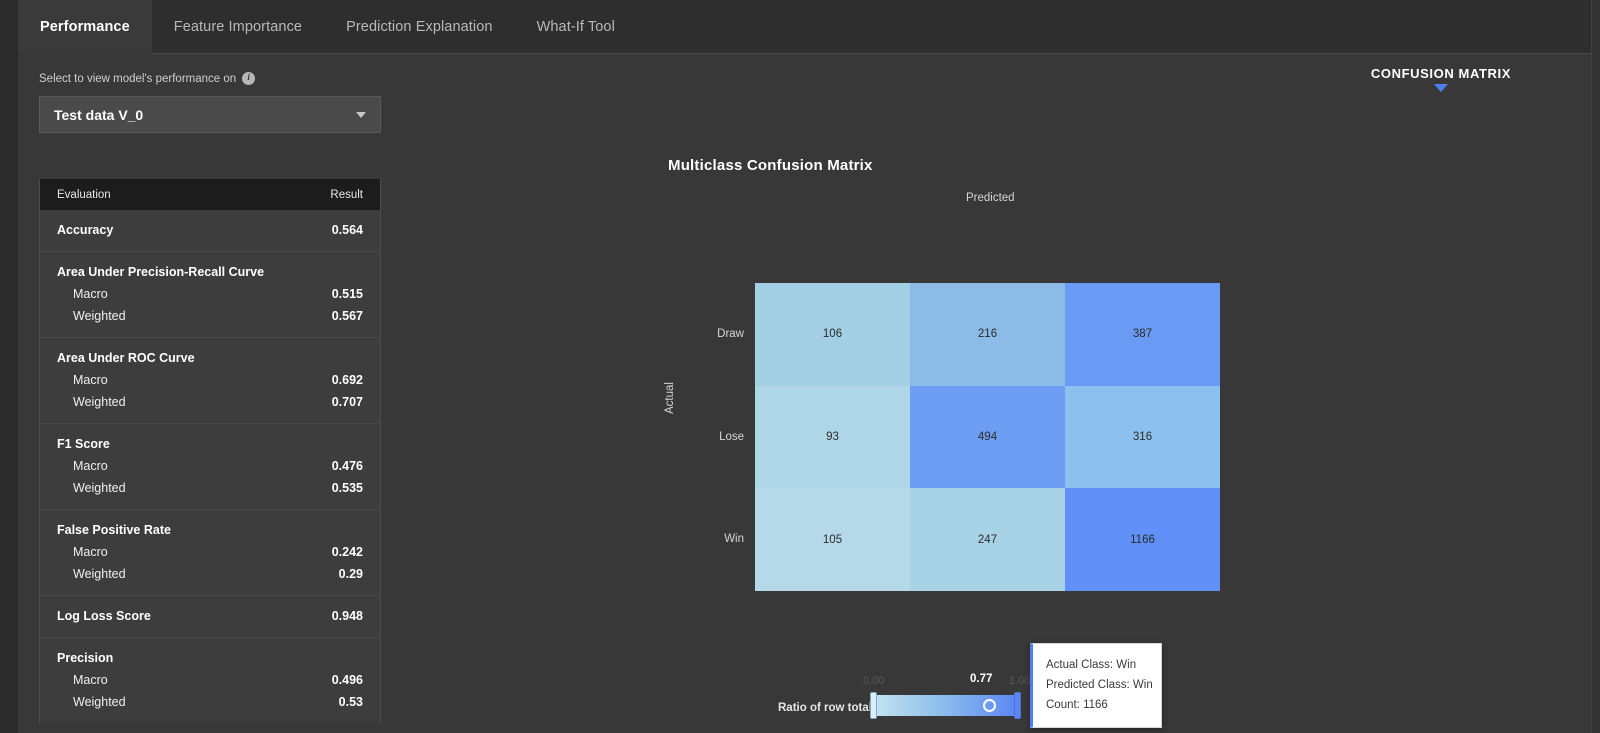 The width and height of the screenshot is (1600, 733). What do you see at coordinates (210, 231) in the screenshot?
I see `metric-group: Accuracy 0.564` at bounding box center [210, 231].